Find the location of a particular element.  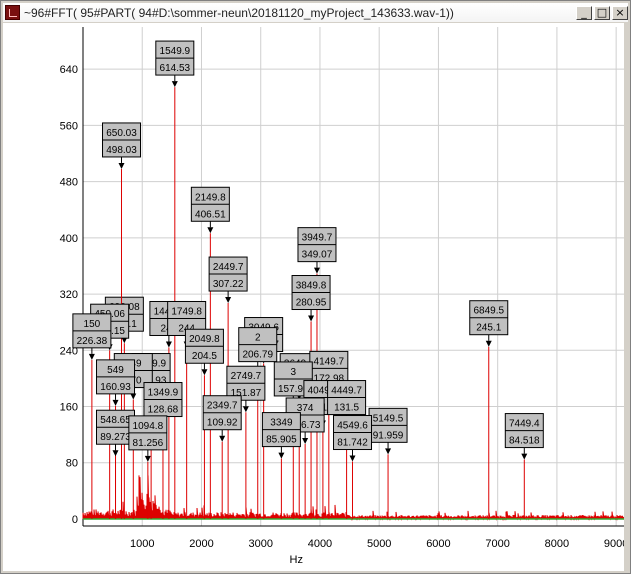

peak-freq-label: 4149.7 is located at coordinates (329, 361).